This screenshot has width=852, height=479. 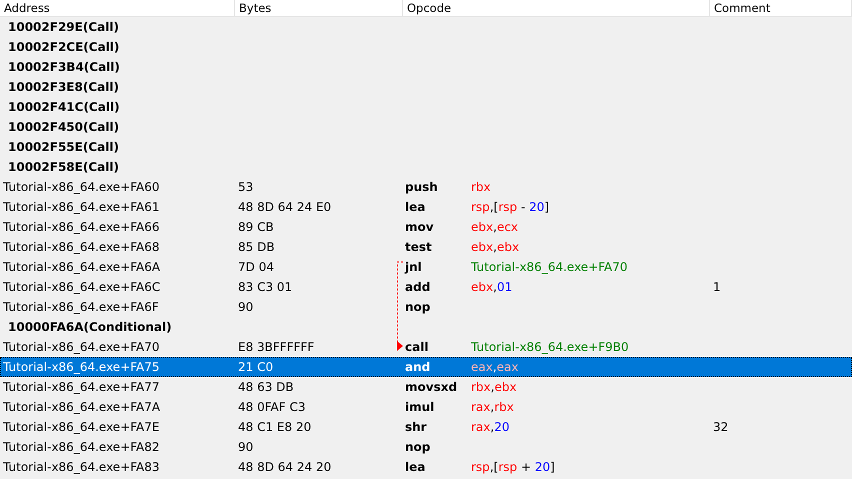 What do you see at coordinates (64, 67) in the screenshot?
I see `reference-label: 10002F3B4(Call)` at bounding box center [64, 67].